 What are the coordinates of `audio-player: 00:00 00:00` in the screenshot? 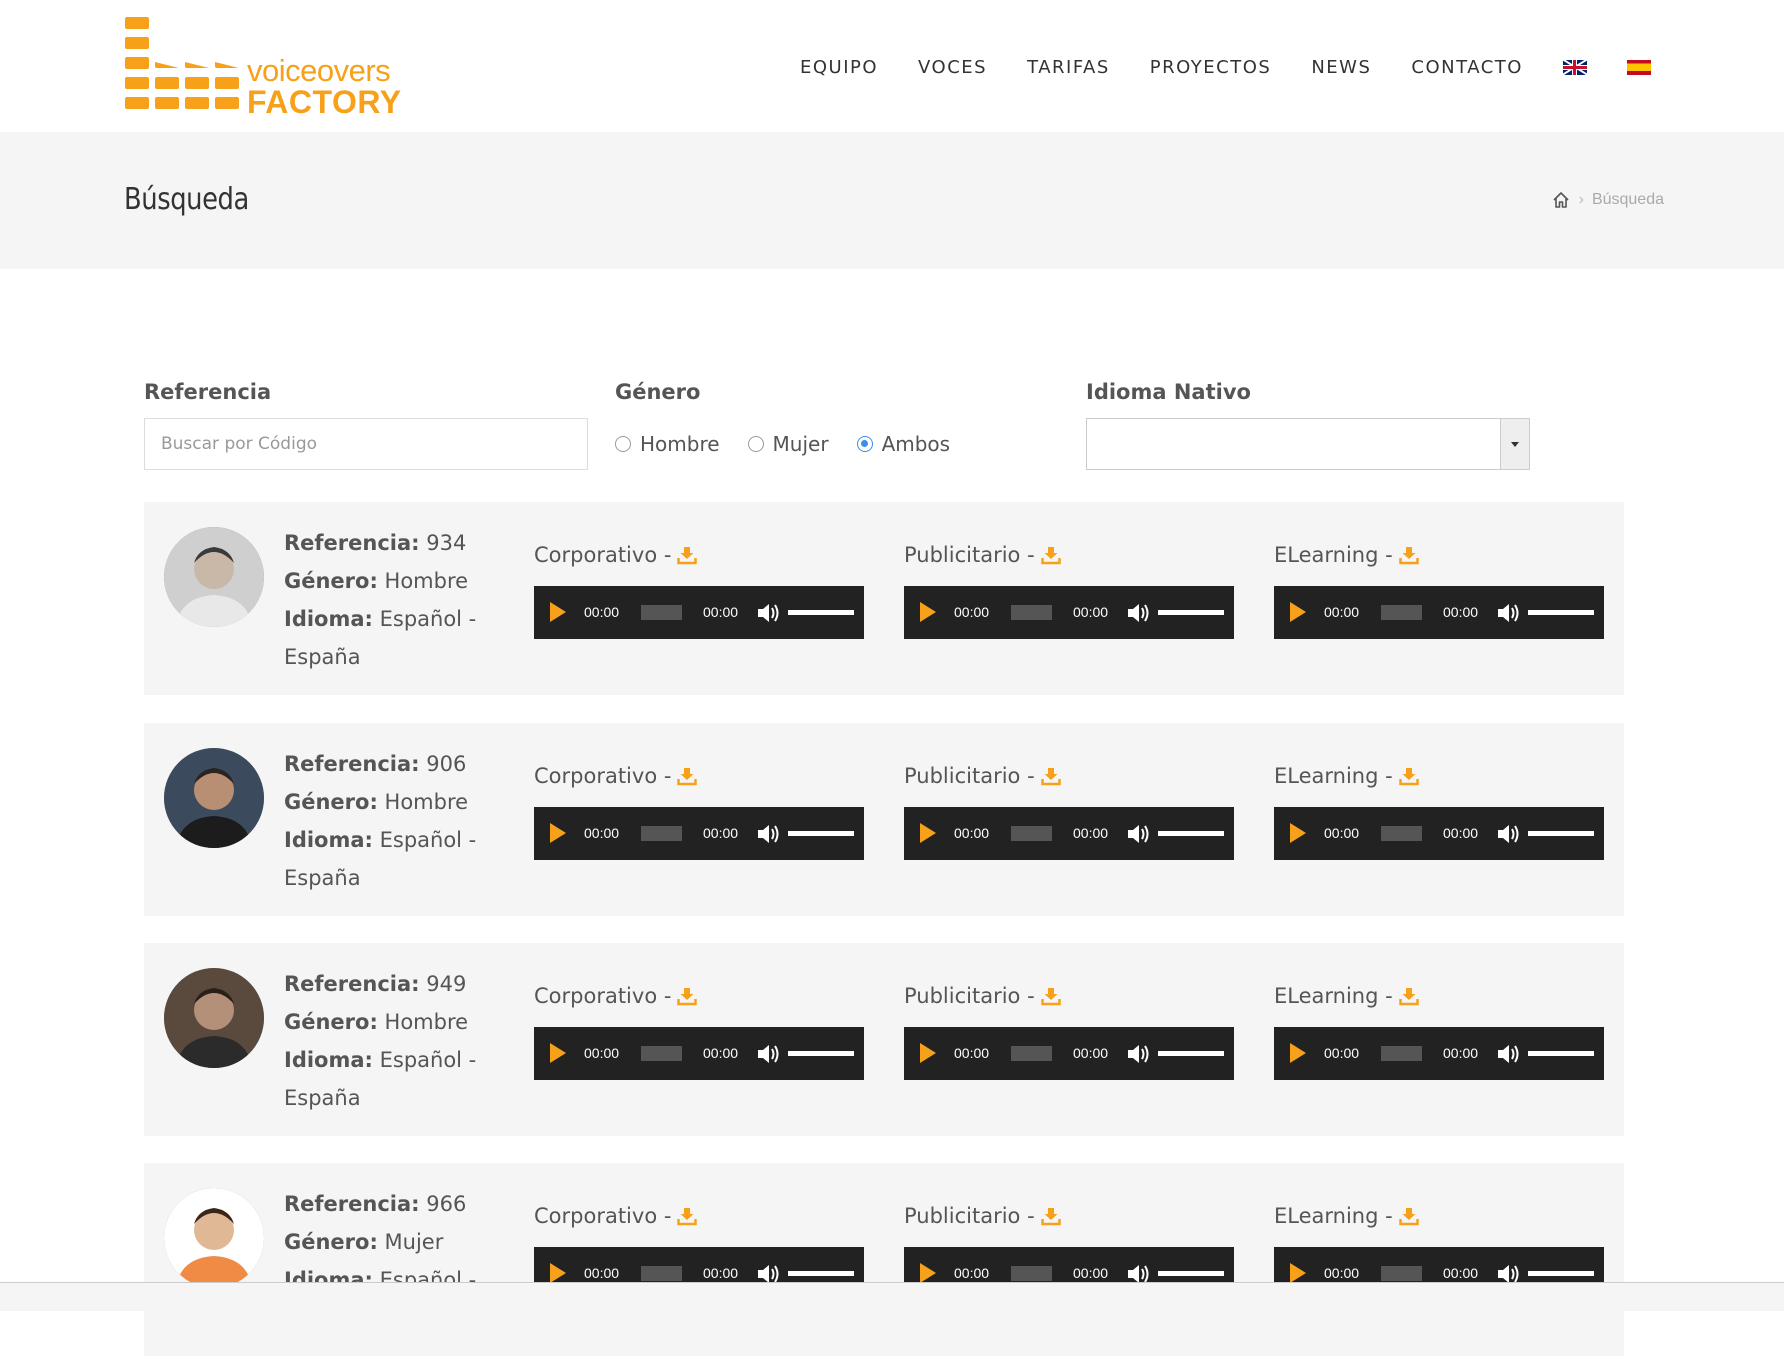 It's located at (1439, 833).